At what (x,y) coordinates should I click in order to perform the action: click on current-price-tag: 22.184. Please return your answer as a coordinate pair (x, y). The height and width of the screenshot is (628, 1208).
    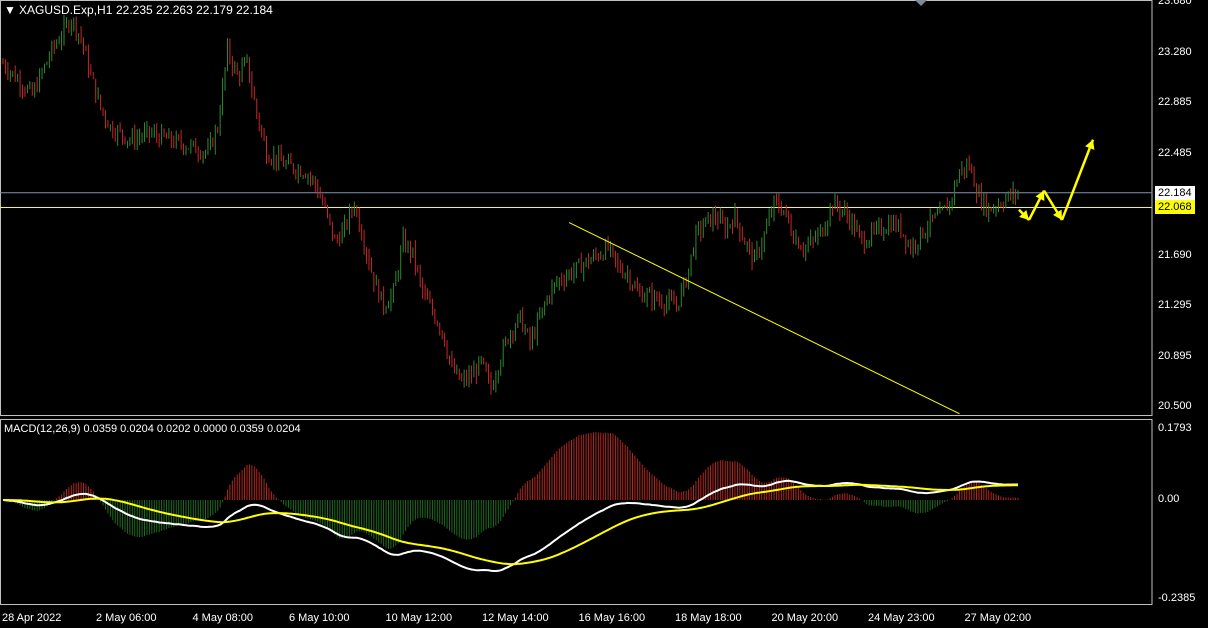
    Looking at the image, I should click on (1175, 192).